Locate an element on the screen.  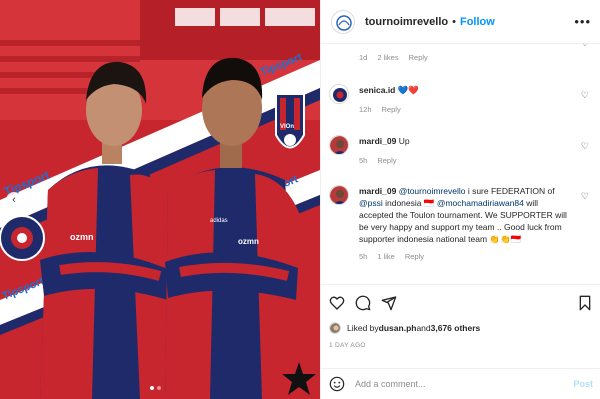
comment-icon is located at coordinates (363, 303).